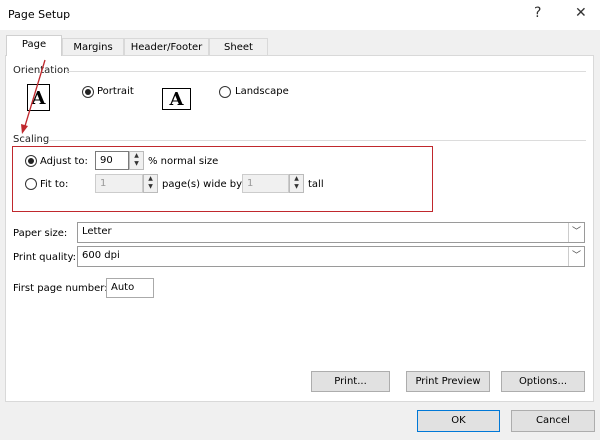 The width and height of the screenshot is (600, 440). What do you see at coordinates (130, 288) in the screenshot?
I see `first-page-input: Auto` at bounding box center [130, 288].